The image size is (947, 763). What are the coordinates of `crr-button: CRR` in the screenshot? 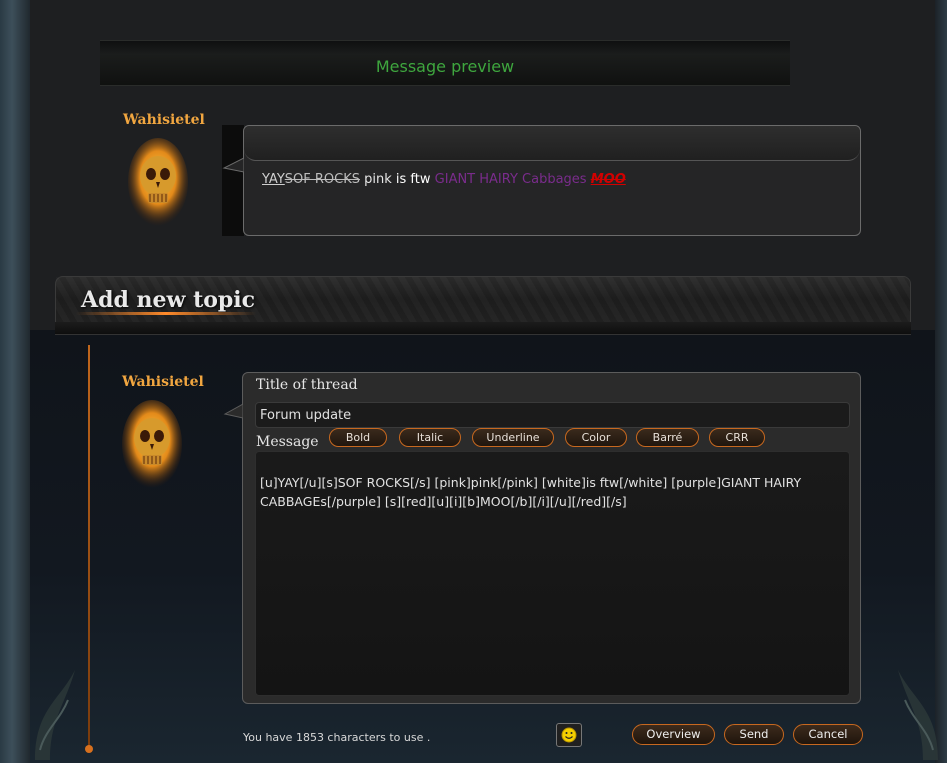 It's located at (737, 437).